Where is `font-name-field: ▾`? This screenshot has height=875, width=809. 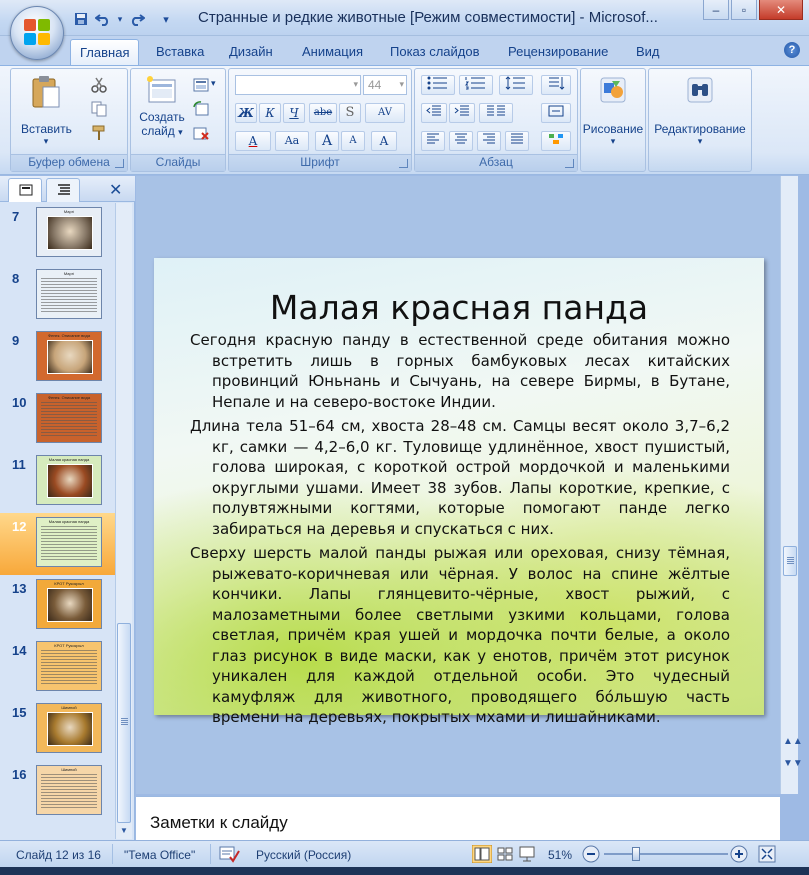 font-name-field: ▾ is located at coordinates (298, 85).